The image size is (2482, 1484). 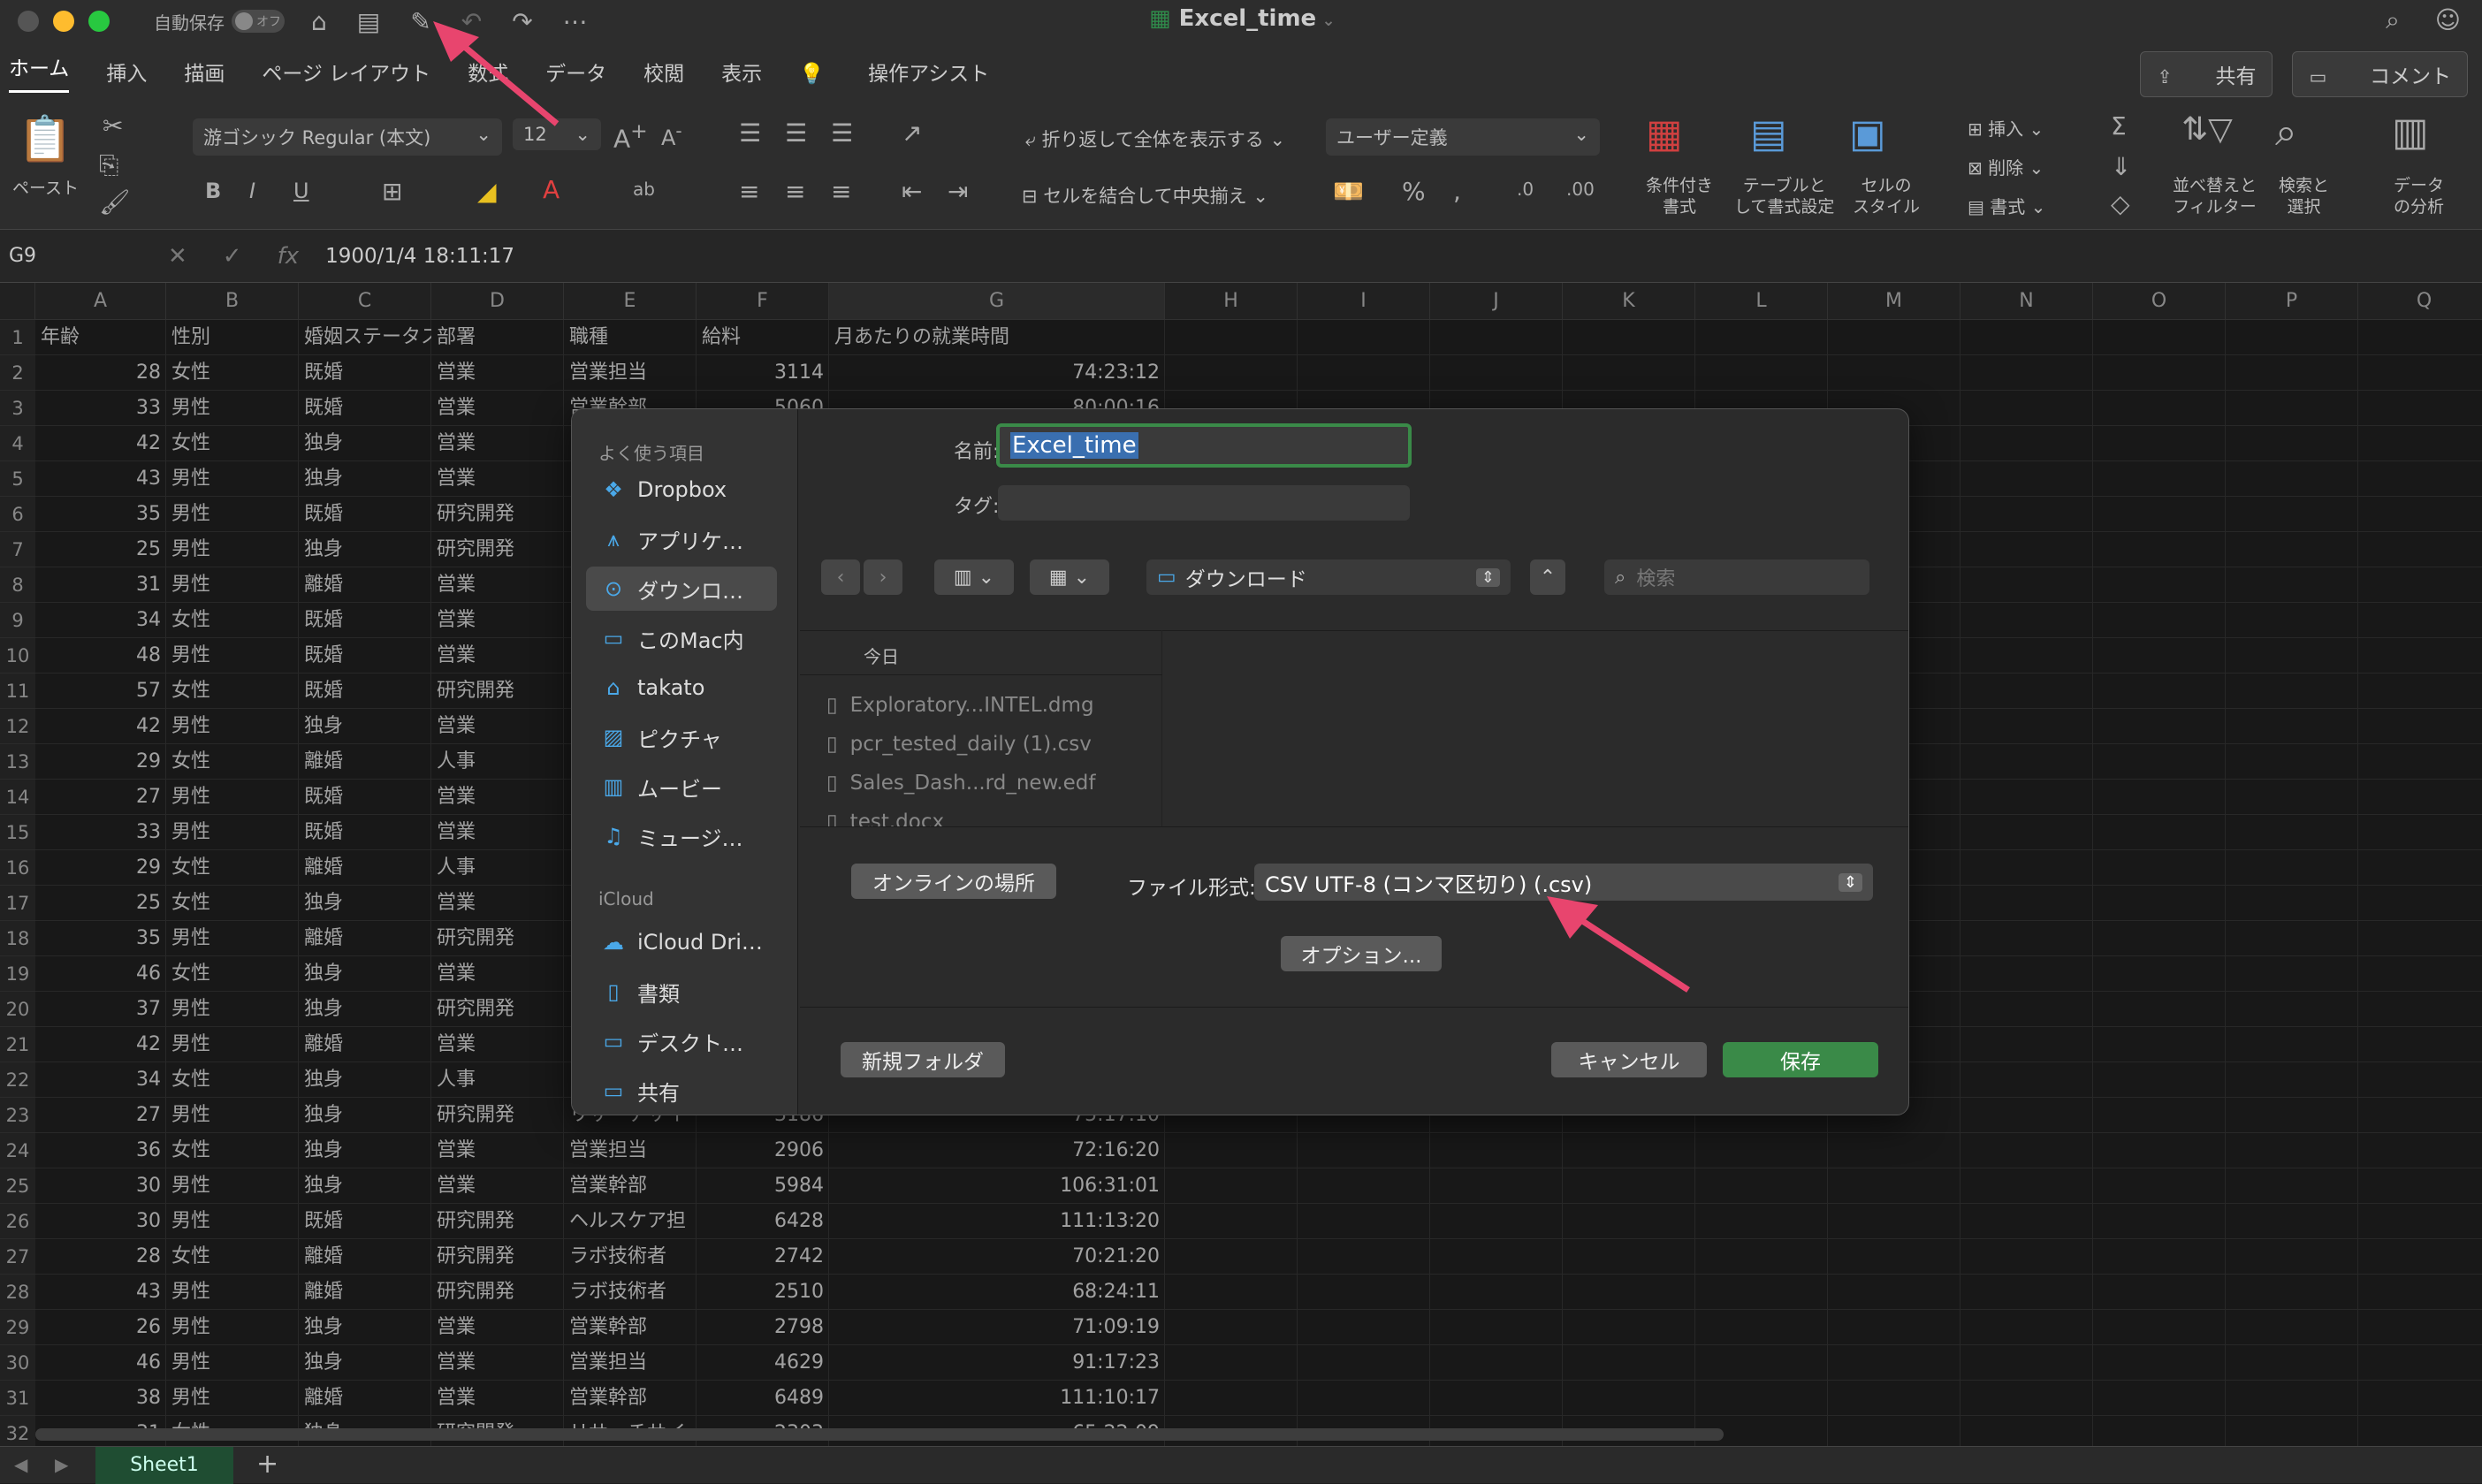 I want to click on font-size-select: 12 ⌄, so click(x=557, y=134).